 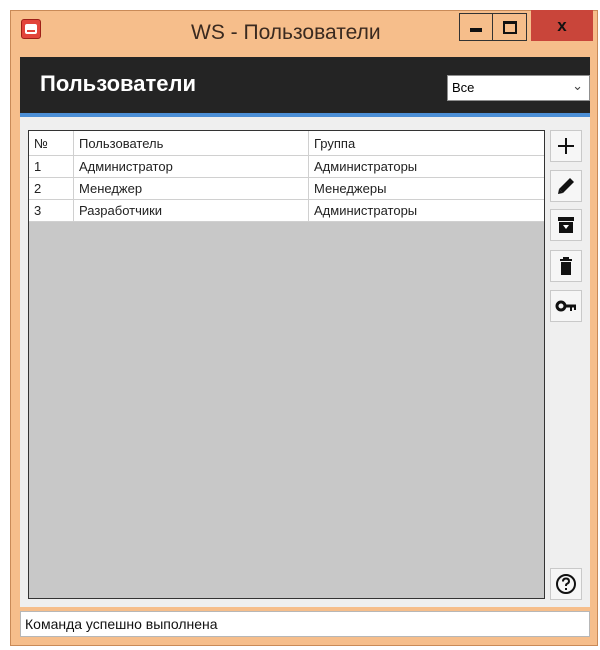 I want to click on archive-icon, so click(x=566, y=225).